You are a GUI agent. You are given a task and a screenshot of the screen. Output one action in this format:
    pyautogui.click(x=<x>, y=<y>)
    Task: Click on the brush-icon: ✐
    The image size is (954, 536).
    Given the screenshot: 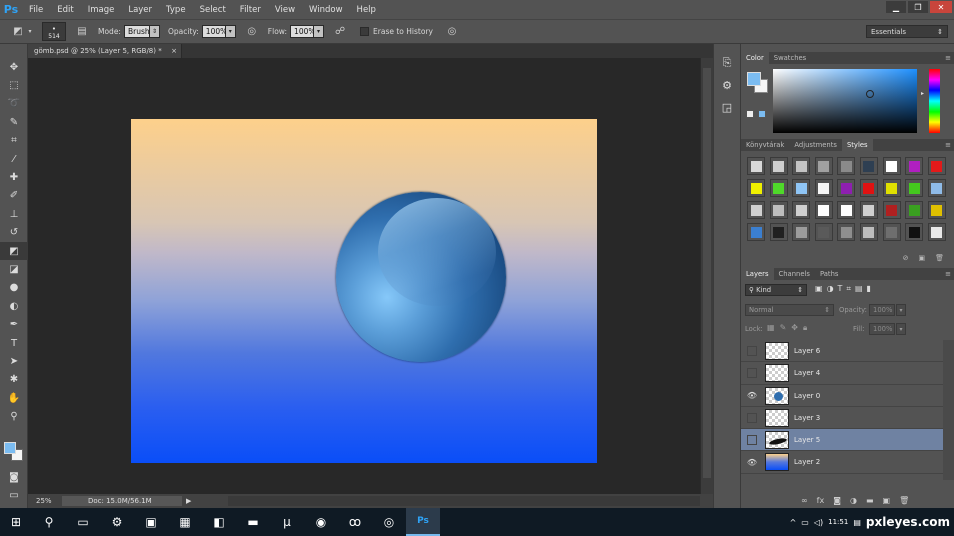 What is the action you would take?
    pyautogui.click(x=14, y=196)
    